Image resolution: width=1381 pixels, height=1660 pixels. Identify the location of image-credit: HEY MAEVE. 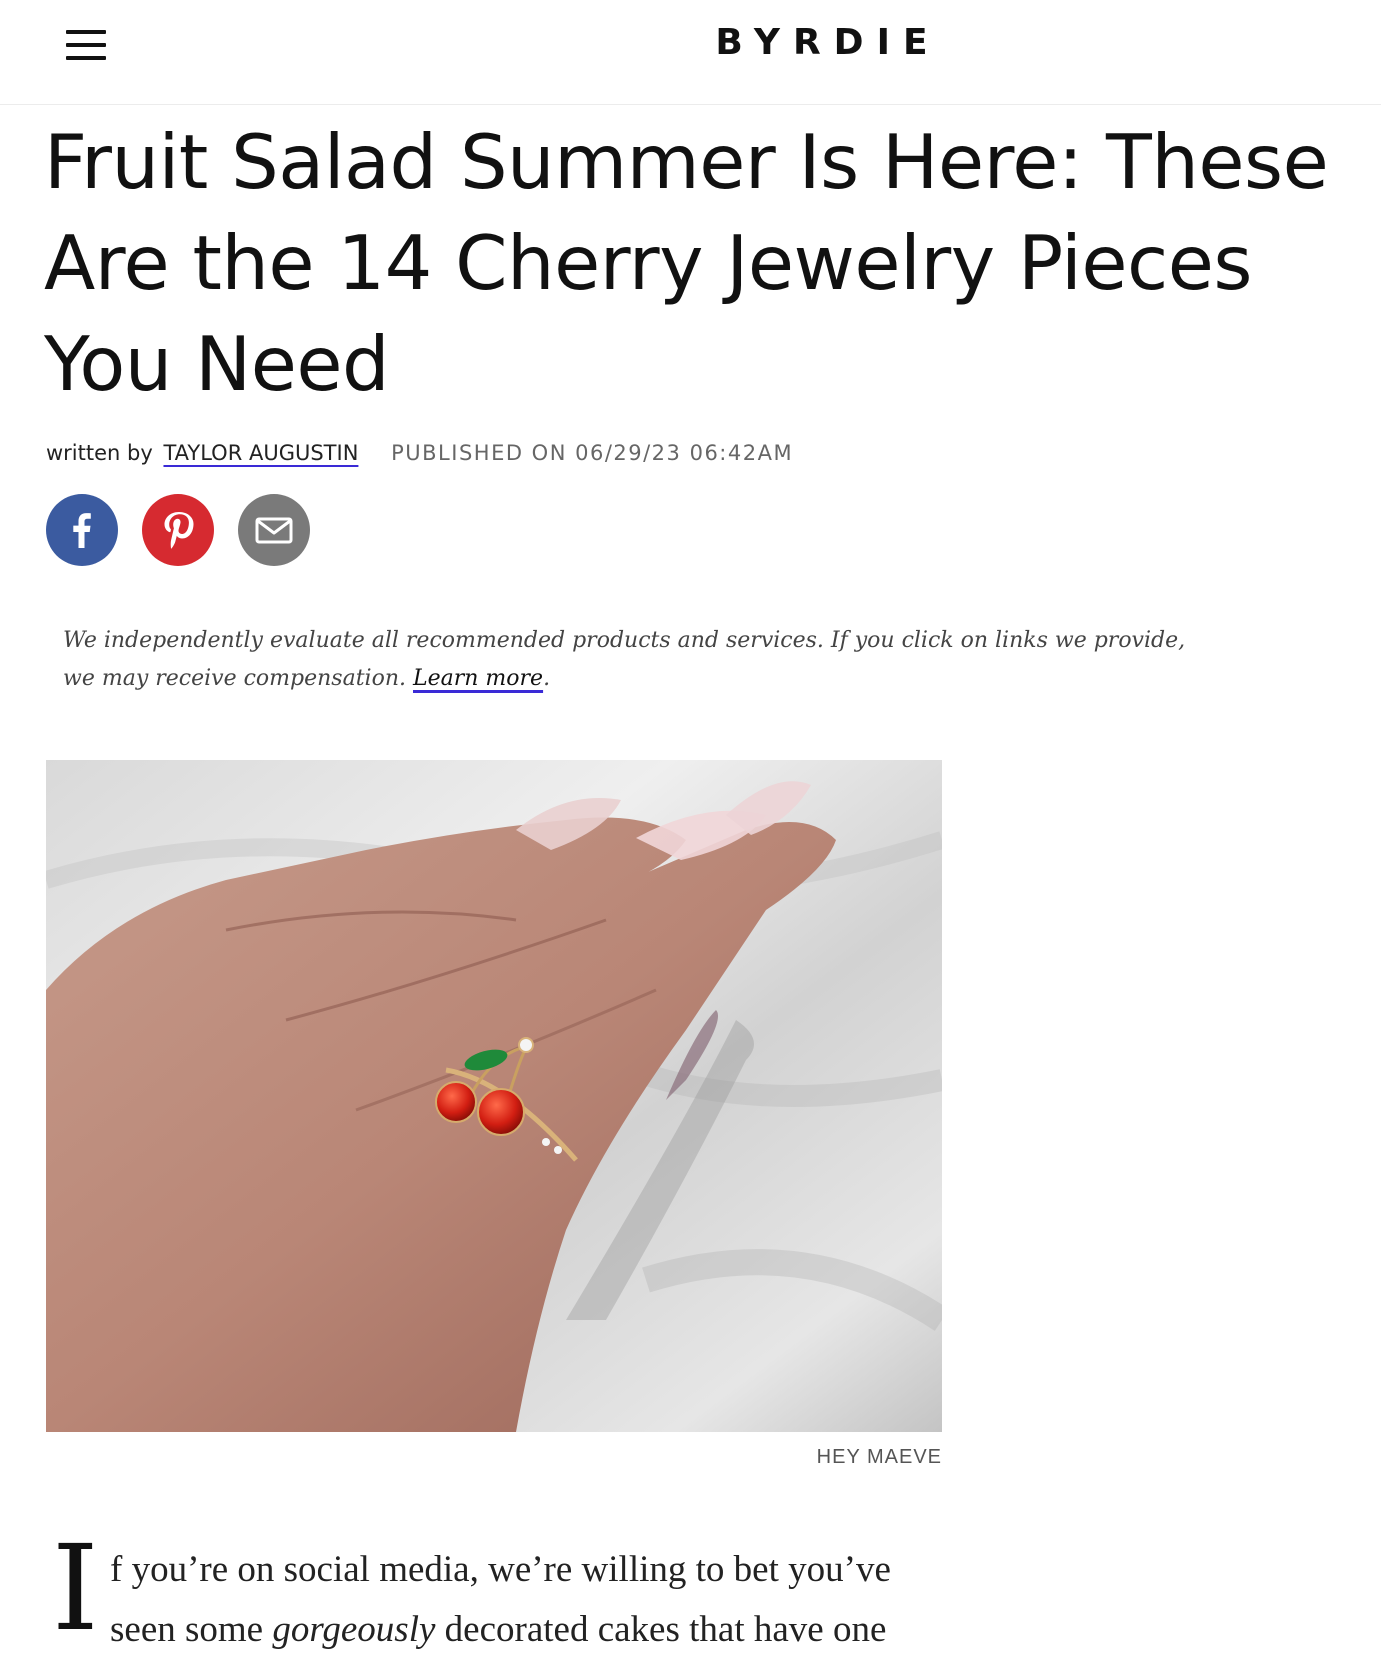
(879, 1457).